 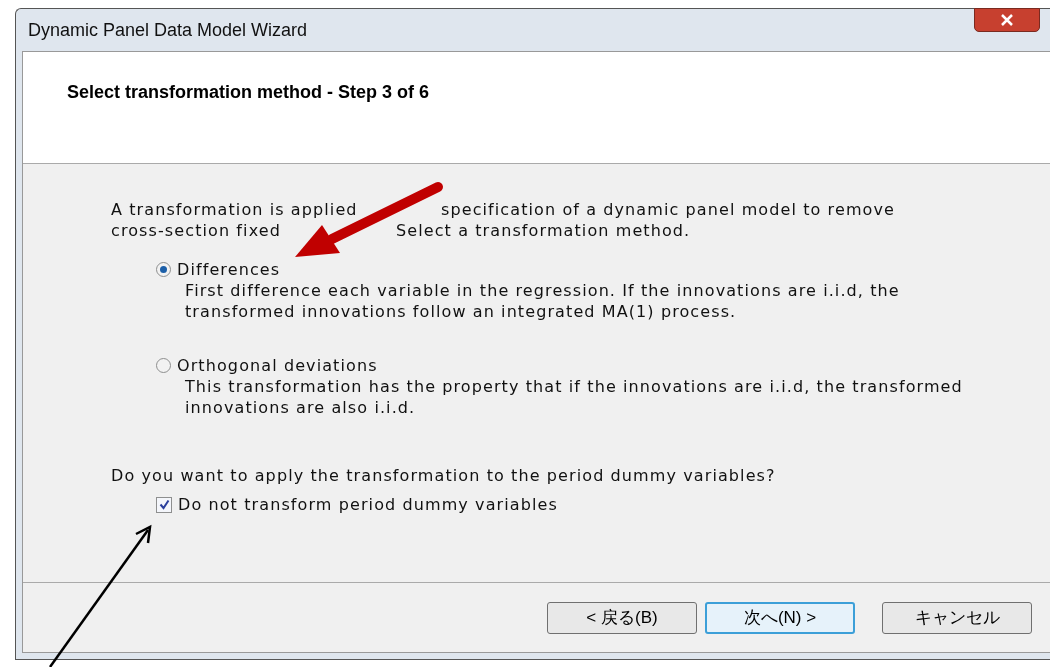 What do you see at coordinates (234, 209) in the screenshot?
I see `intro-text: A transformation is applied` at bounding box center [234, 209].